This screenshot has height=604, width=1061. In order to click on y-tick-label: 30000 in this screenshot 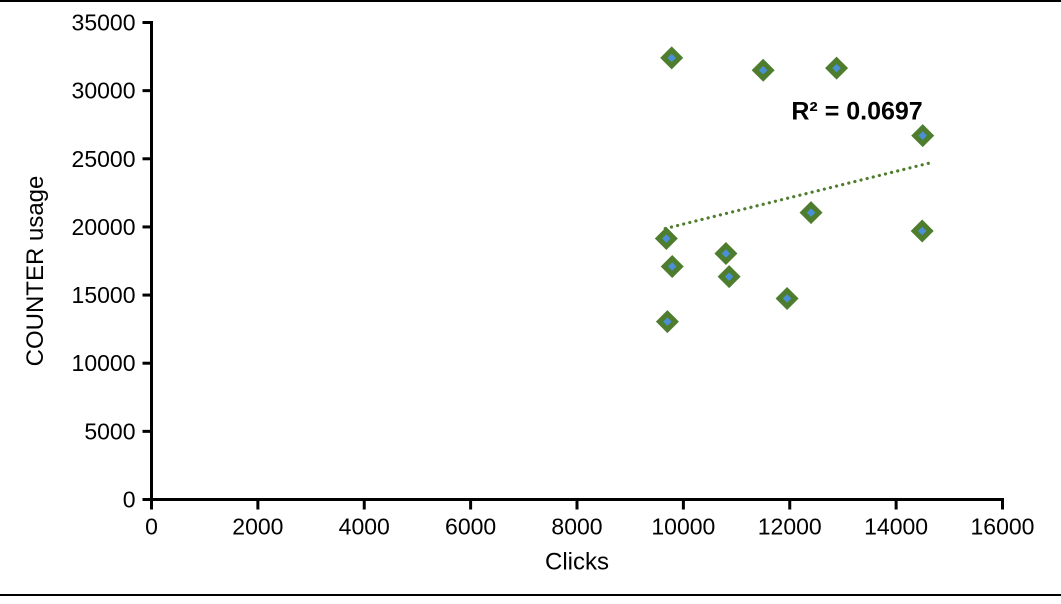, I will do `click(104, 91)`.